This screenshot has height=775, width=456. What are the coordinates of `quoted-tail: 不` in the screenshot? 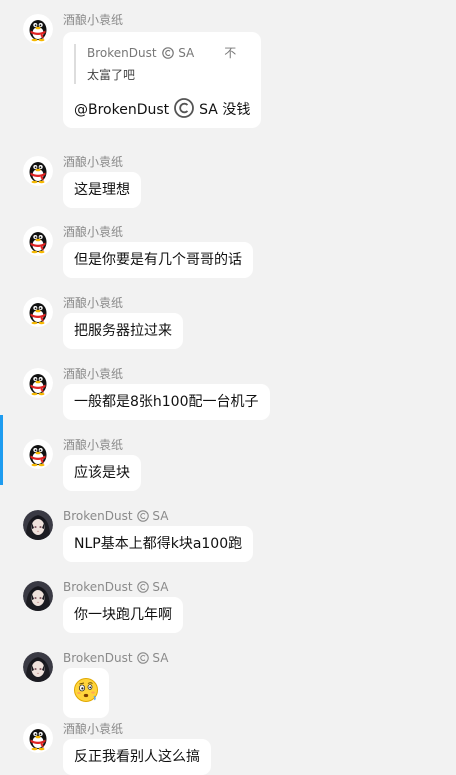 It's located at (230, 53).